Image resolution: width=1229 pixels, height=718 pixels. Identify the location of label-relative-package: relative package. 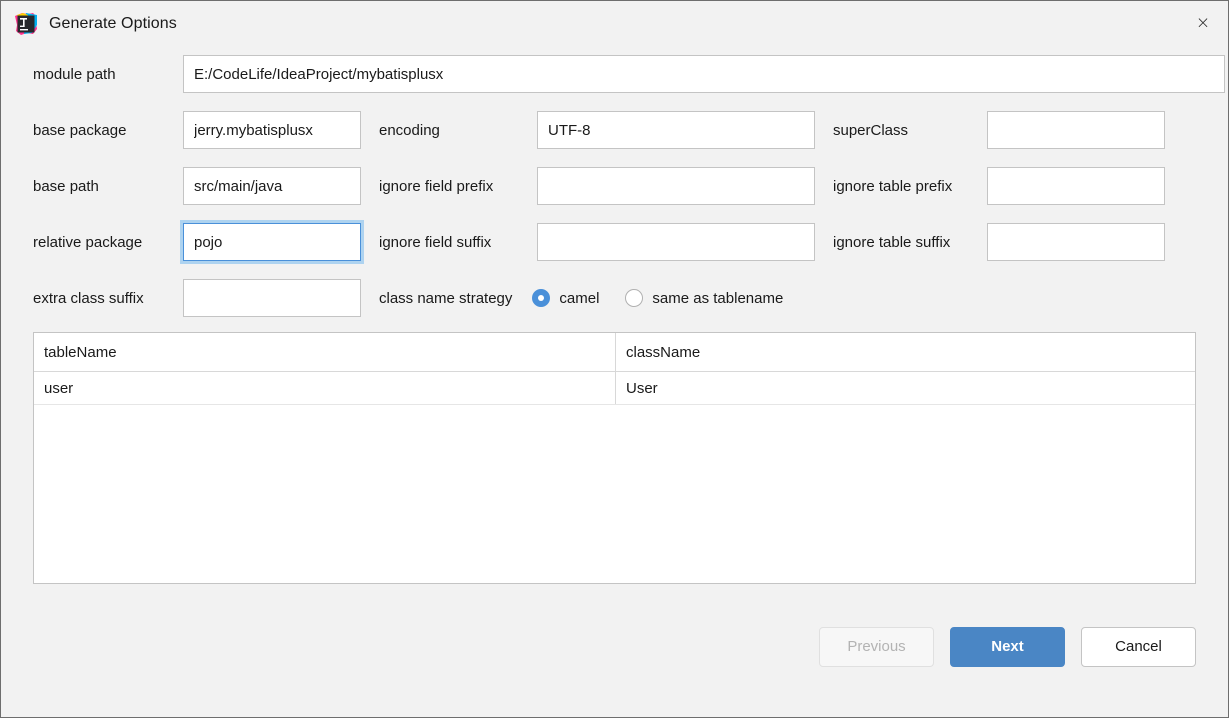
(88, 242).